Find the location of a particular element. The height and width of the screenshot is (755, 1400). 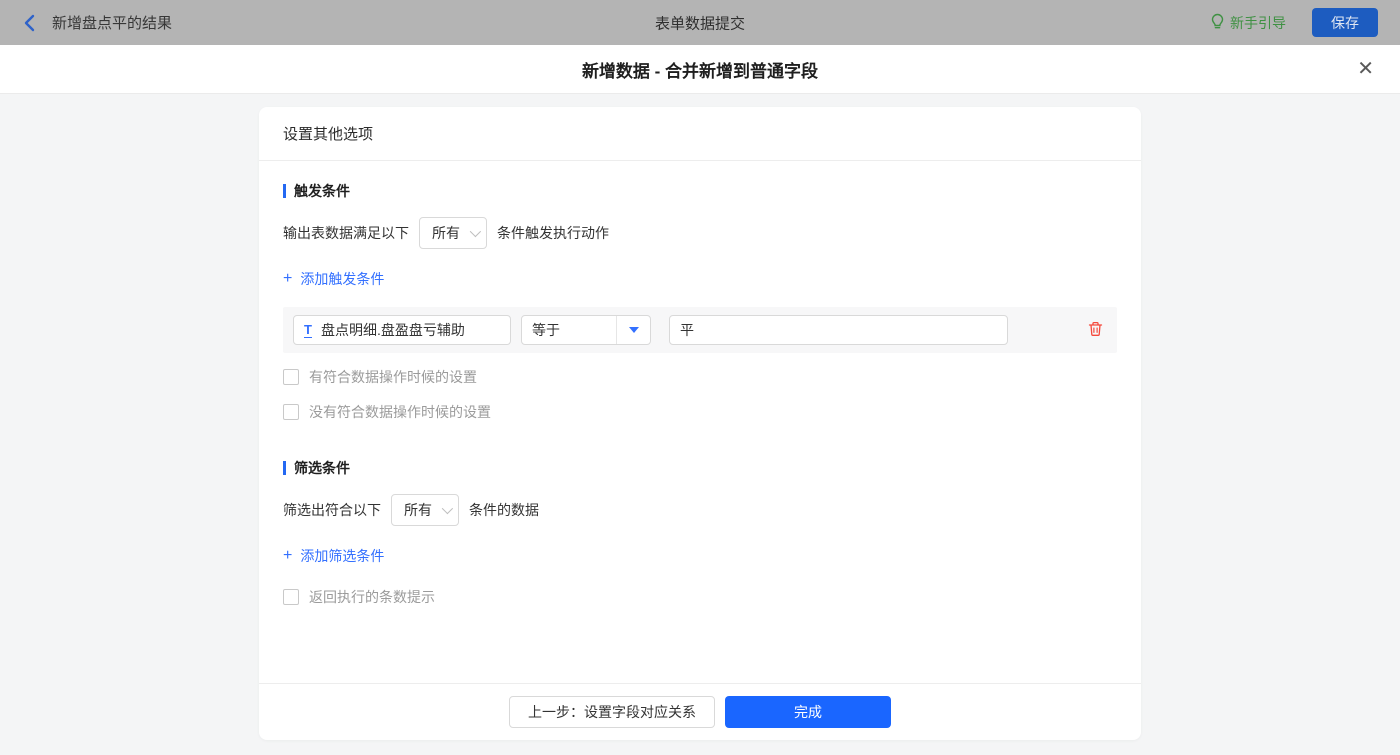

add-filter-condition-link: + 添加筛选条件 is located at coordinates (333, 556).